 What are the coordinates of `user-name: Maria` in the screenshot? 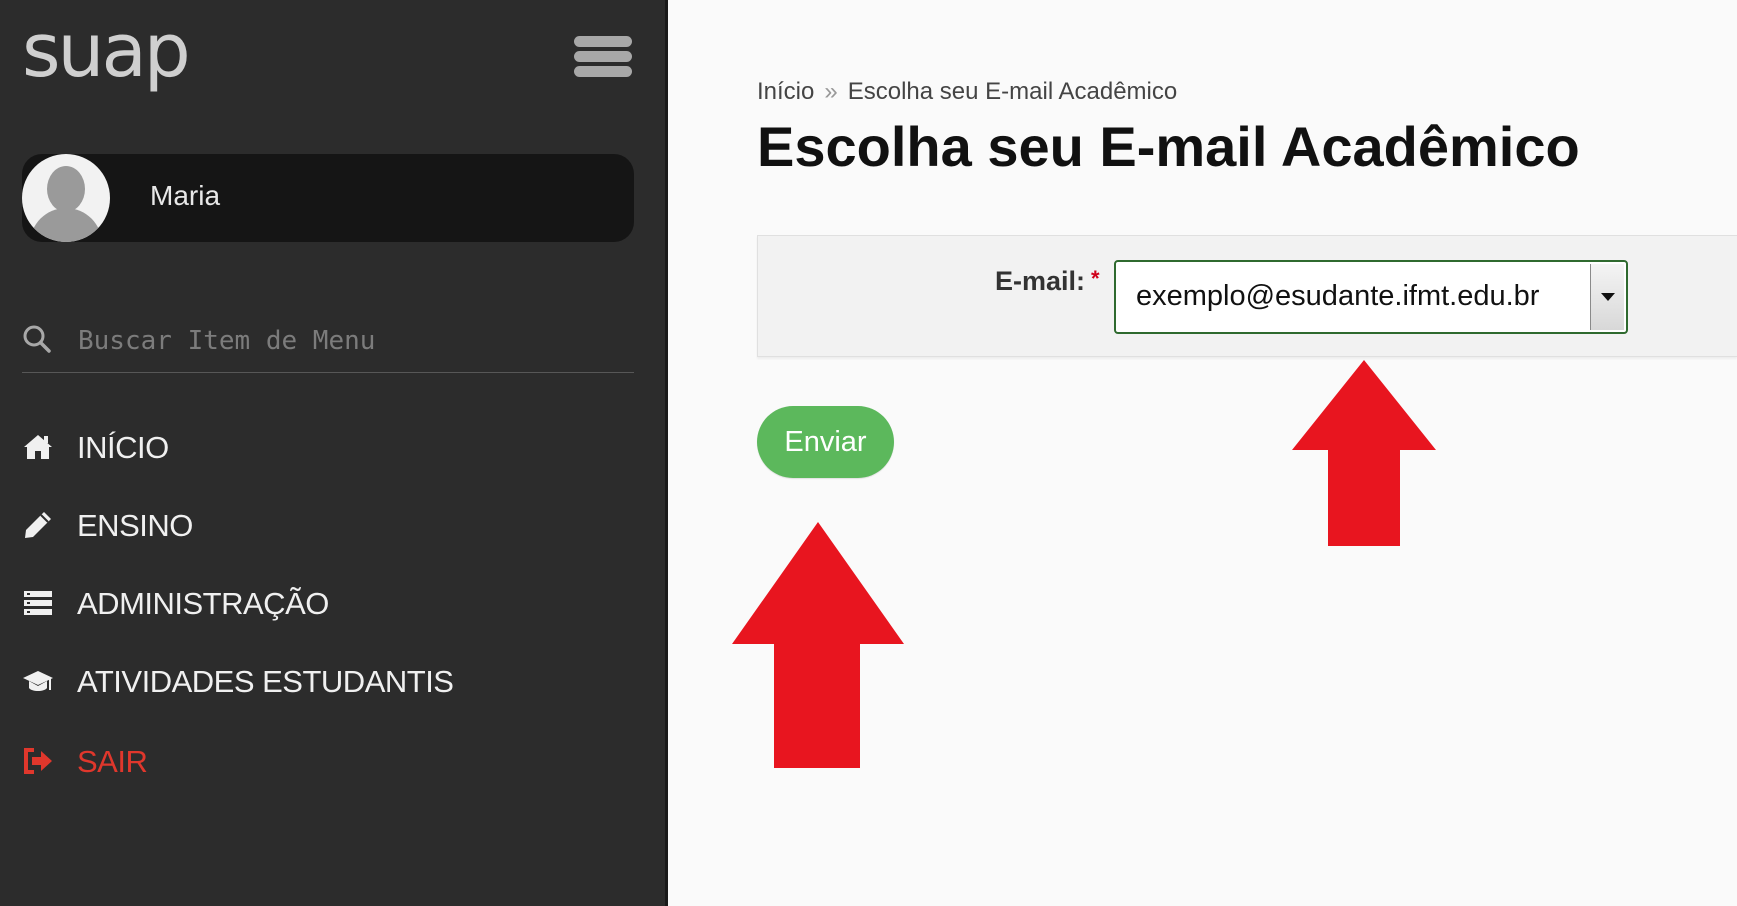 It's located at (185, 195).